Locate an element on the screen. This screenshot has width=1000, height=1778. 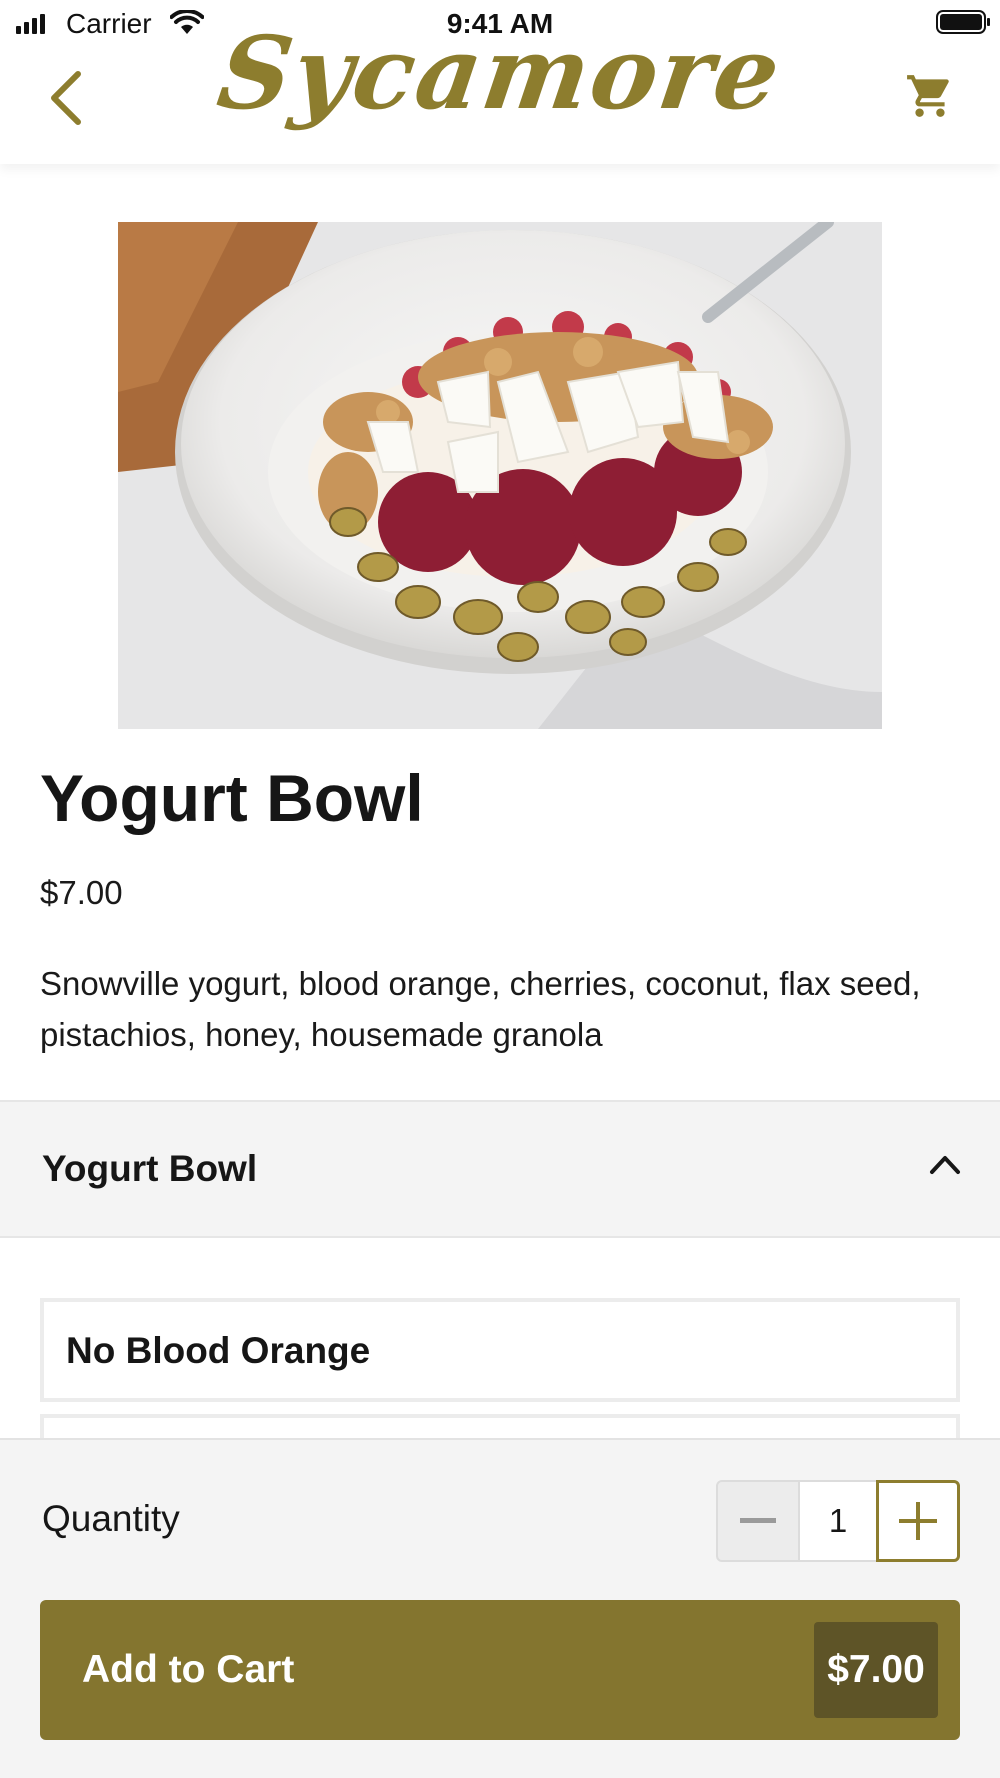
product-price: $7.00 is located at coordinates (81, 892).